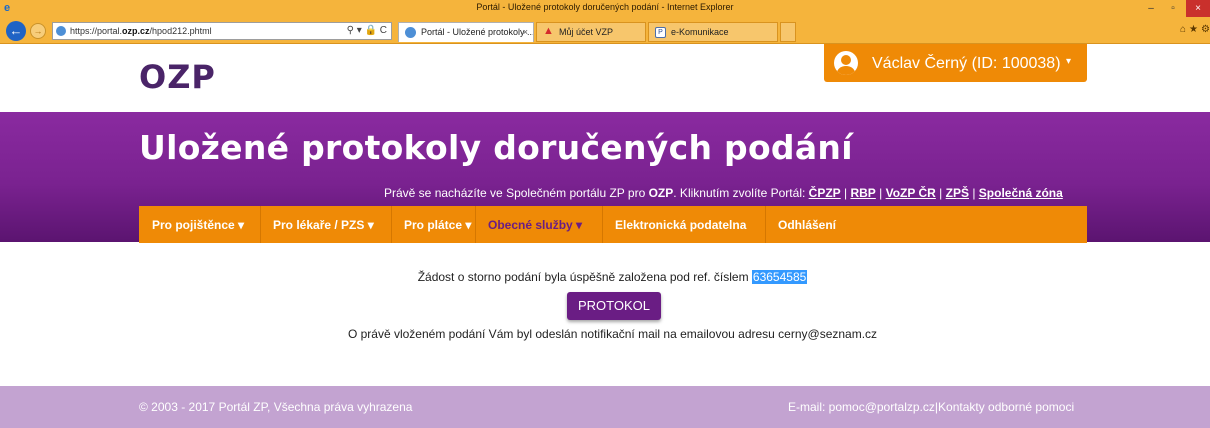 The width and height of the screenshot is (1210, 428). I want to click on forward-arrow-icon: →, so click(38, 31).